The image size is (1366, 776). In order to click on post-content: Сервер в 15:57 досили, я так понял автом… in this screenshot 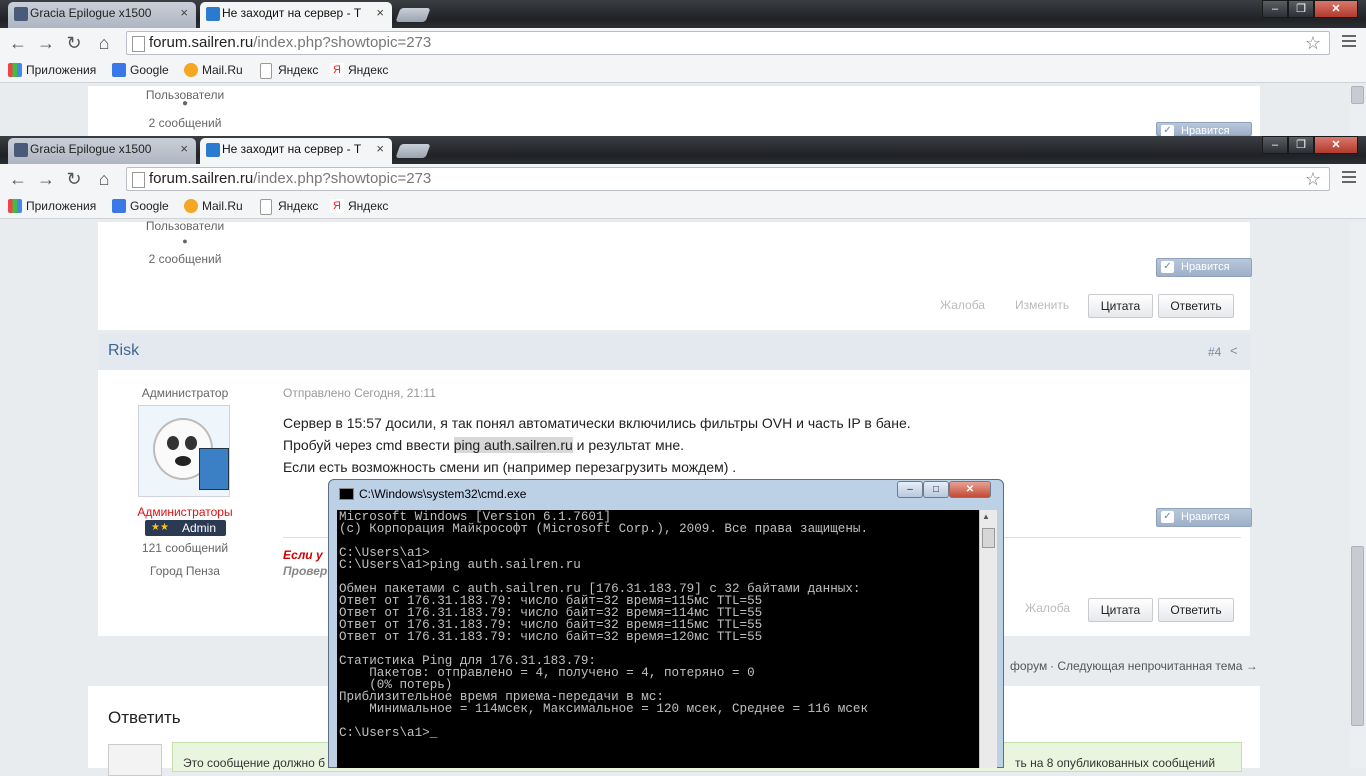, I will do `click(597, 445)`.